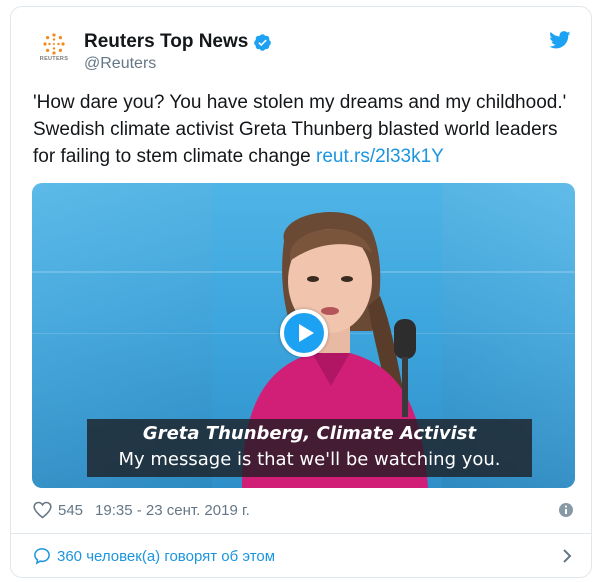  What do you see at coordinates (566, 510) in the screenshot?
I see `info-icon` at bounding box center [566, 510].